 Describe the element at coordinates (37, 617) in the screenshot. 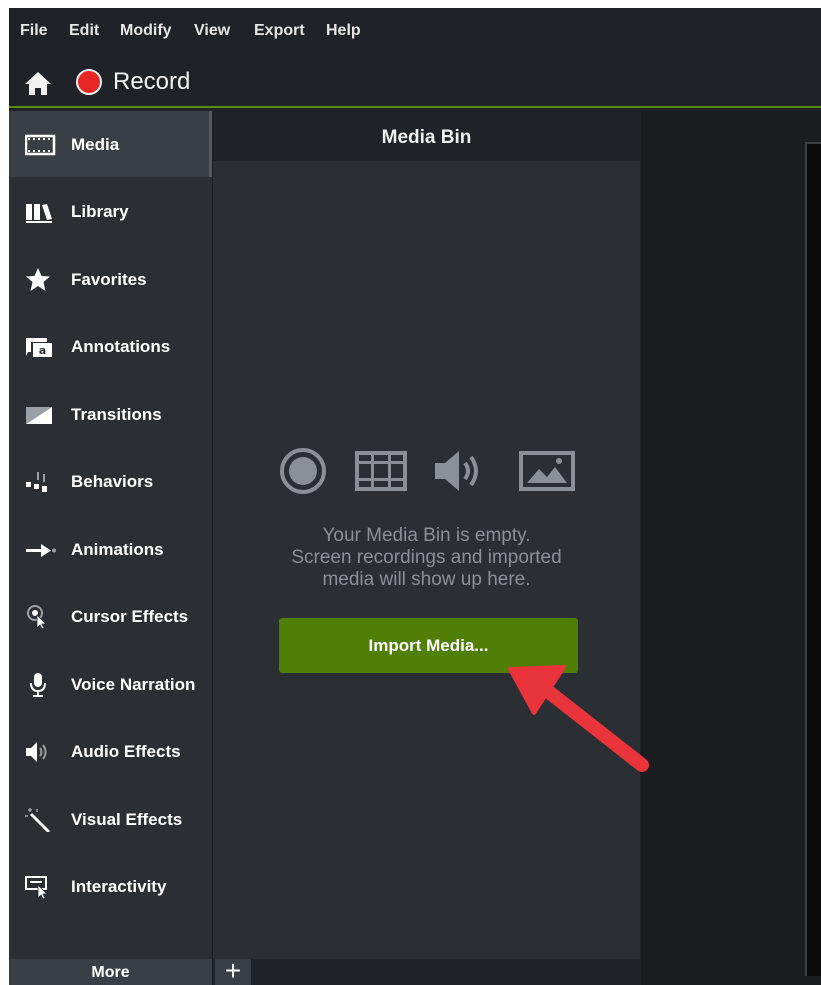

I see `cursor-effects-icon` at that location.